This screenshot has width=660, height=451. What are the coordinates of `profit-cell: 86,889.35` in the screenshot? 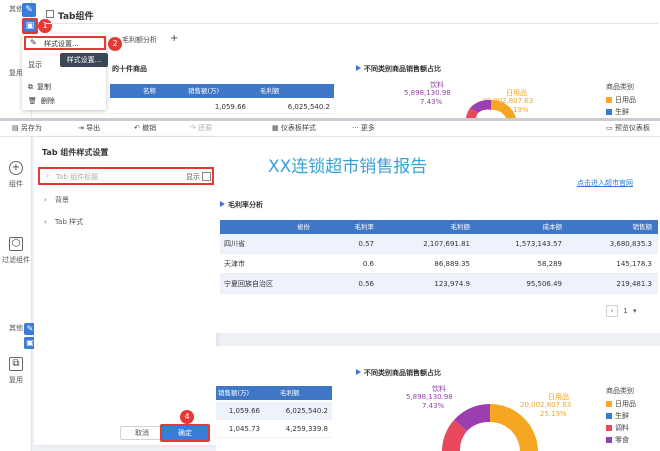 It's located at (452, 264).